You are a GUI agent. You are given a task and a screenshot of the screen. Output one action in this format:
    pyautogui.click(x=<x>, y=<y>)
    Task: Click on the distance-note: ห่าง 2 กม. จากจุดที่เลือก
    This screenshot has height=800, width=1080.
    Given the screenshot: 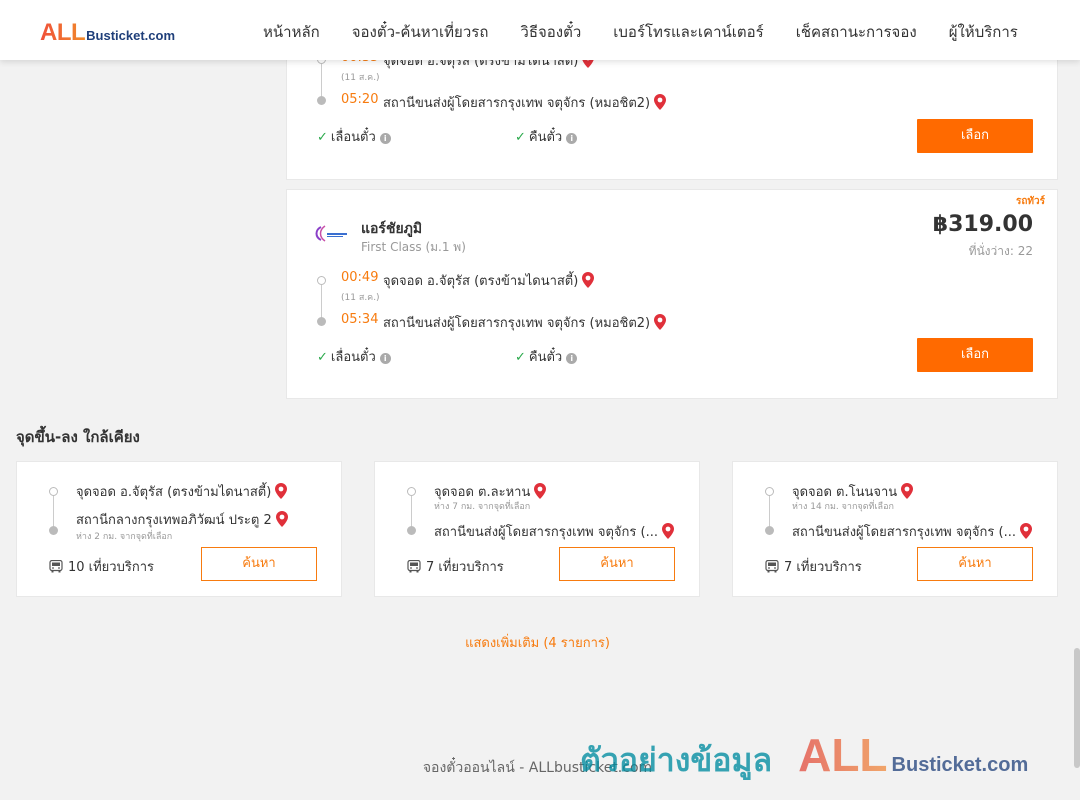 What is the action you would take?
    pyautogui.click(x=124, y=537)
    